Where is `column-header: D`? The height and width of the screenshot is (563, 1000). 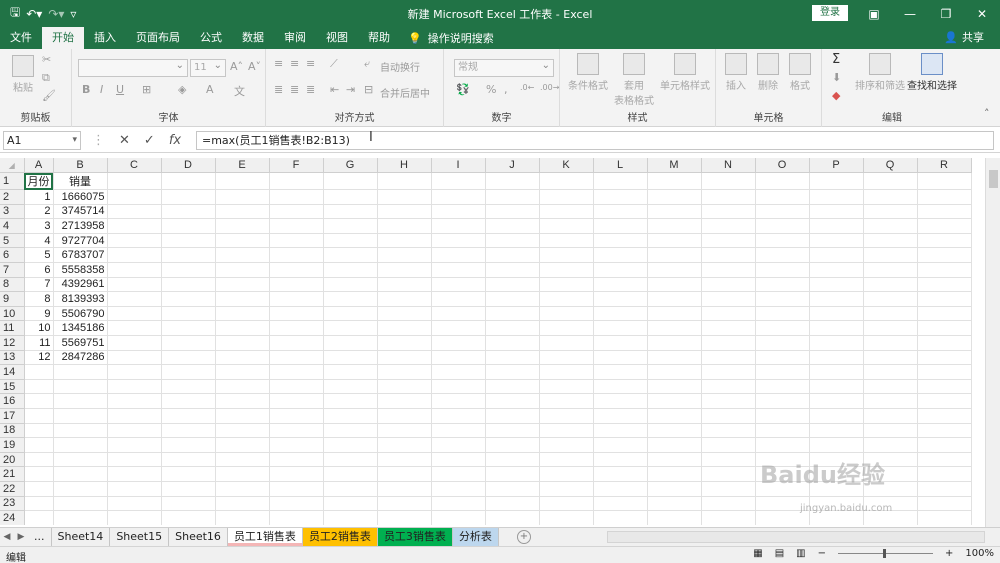 column-header: D is located at coordinates (188, 166).